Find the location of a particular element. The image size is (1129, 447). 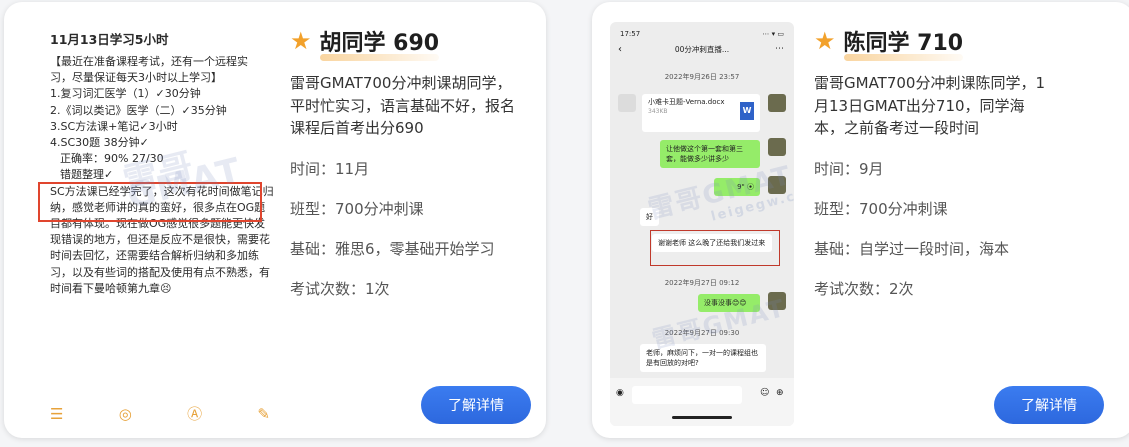

student-name-text: 陈同学 710 is located at coordinates (903, 43).